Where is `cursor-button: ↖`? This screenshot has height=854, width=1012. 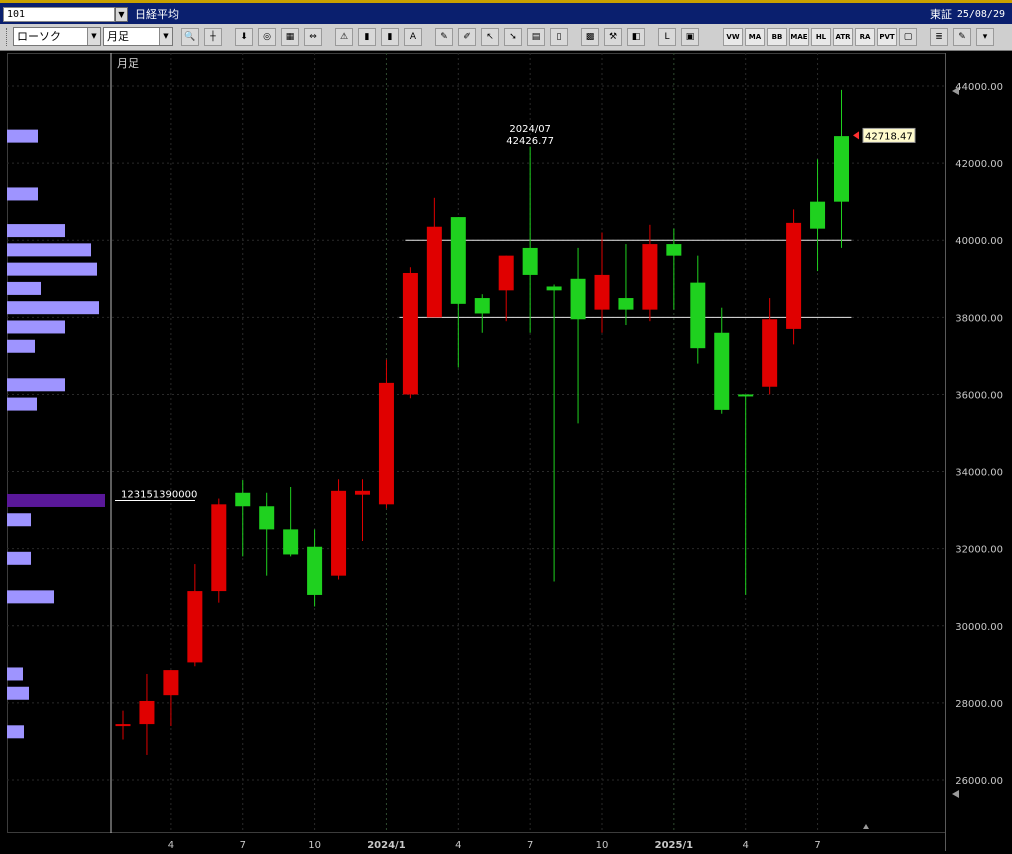
cursor-button: ↖ is located at coordinates (490, 37).